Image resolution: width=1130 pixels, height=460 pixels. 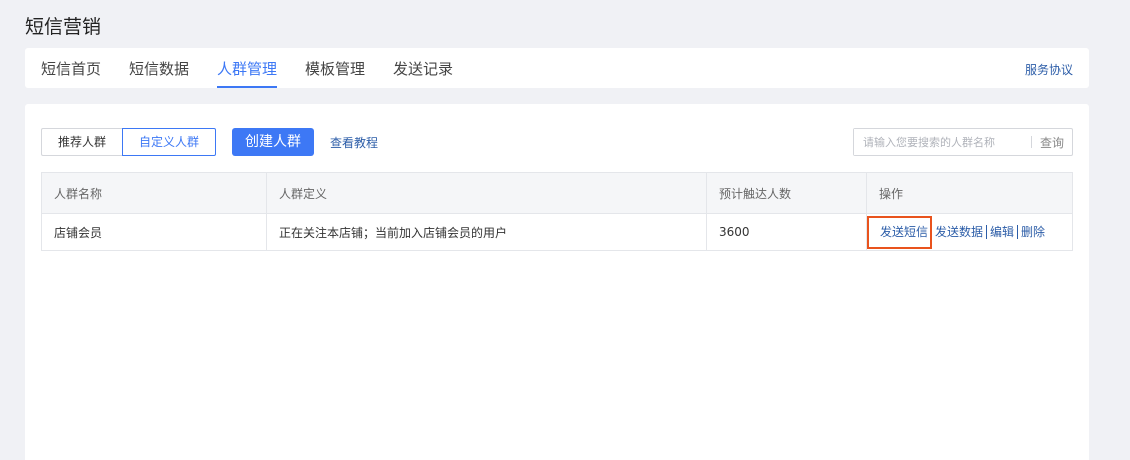 I want to click on tab-sms-data: 短信数据, so click(x=159, y=73).